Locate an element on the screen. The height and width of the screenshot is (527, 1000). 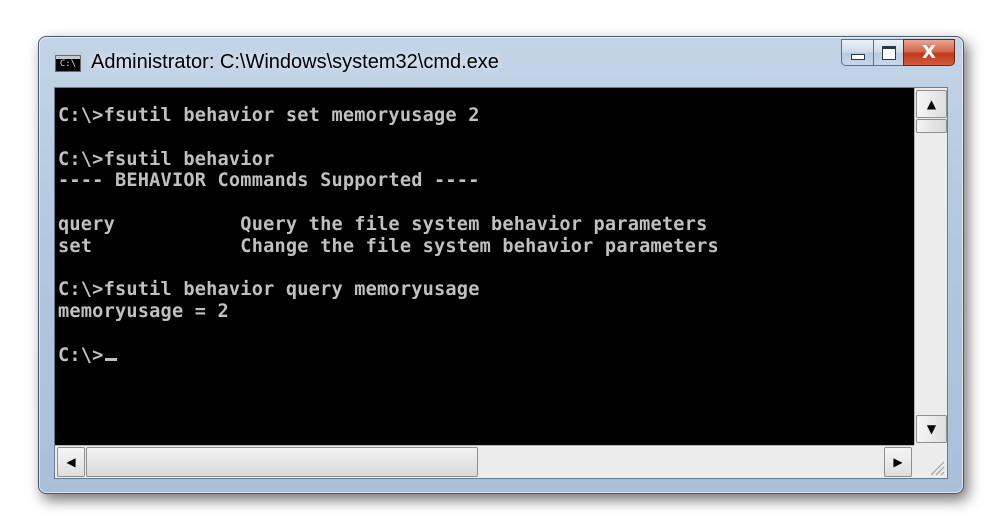
arrow-up-icon: ▲ is located at coordinates (931, 104).